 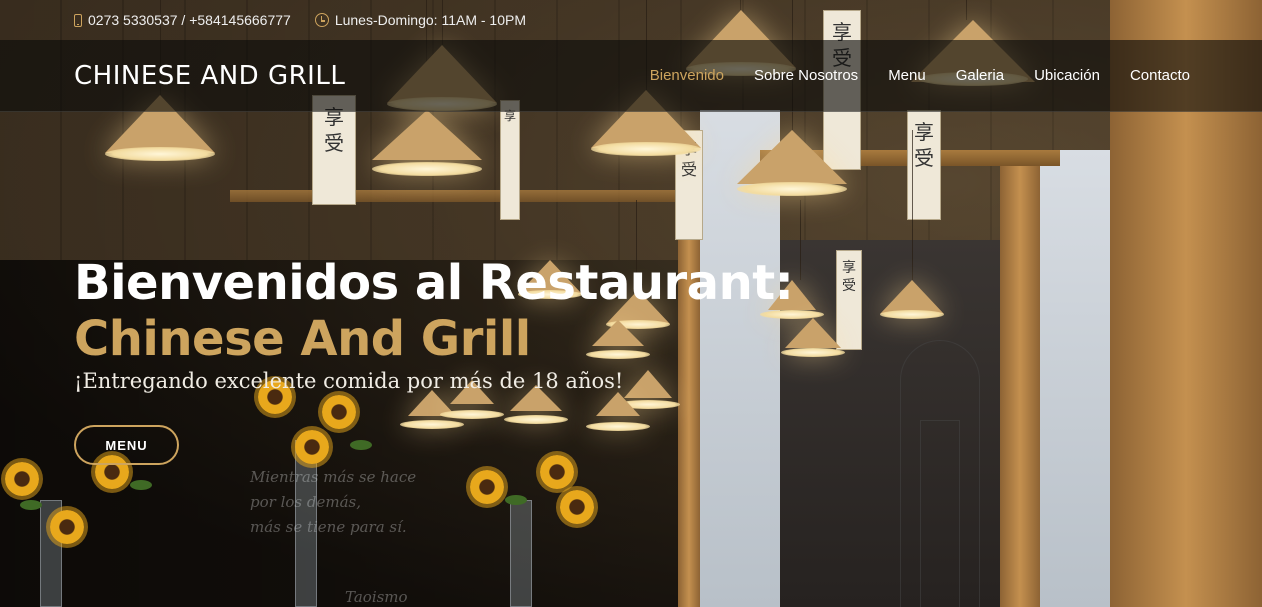 What do you see at coordinates (460, 196) in the screenshot?
I see `wood-beam` at bounding box center [460, 196].